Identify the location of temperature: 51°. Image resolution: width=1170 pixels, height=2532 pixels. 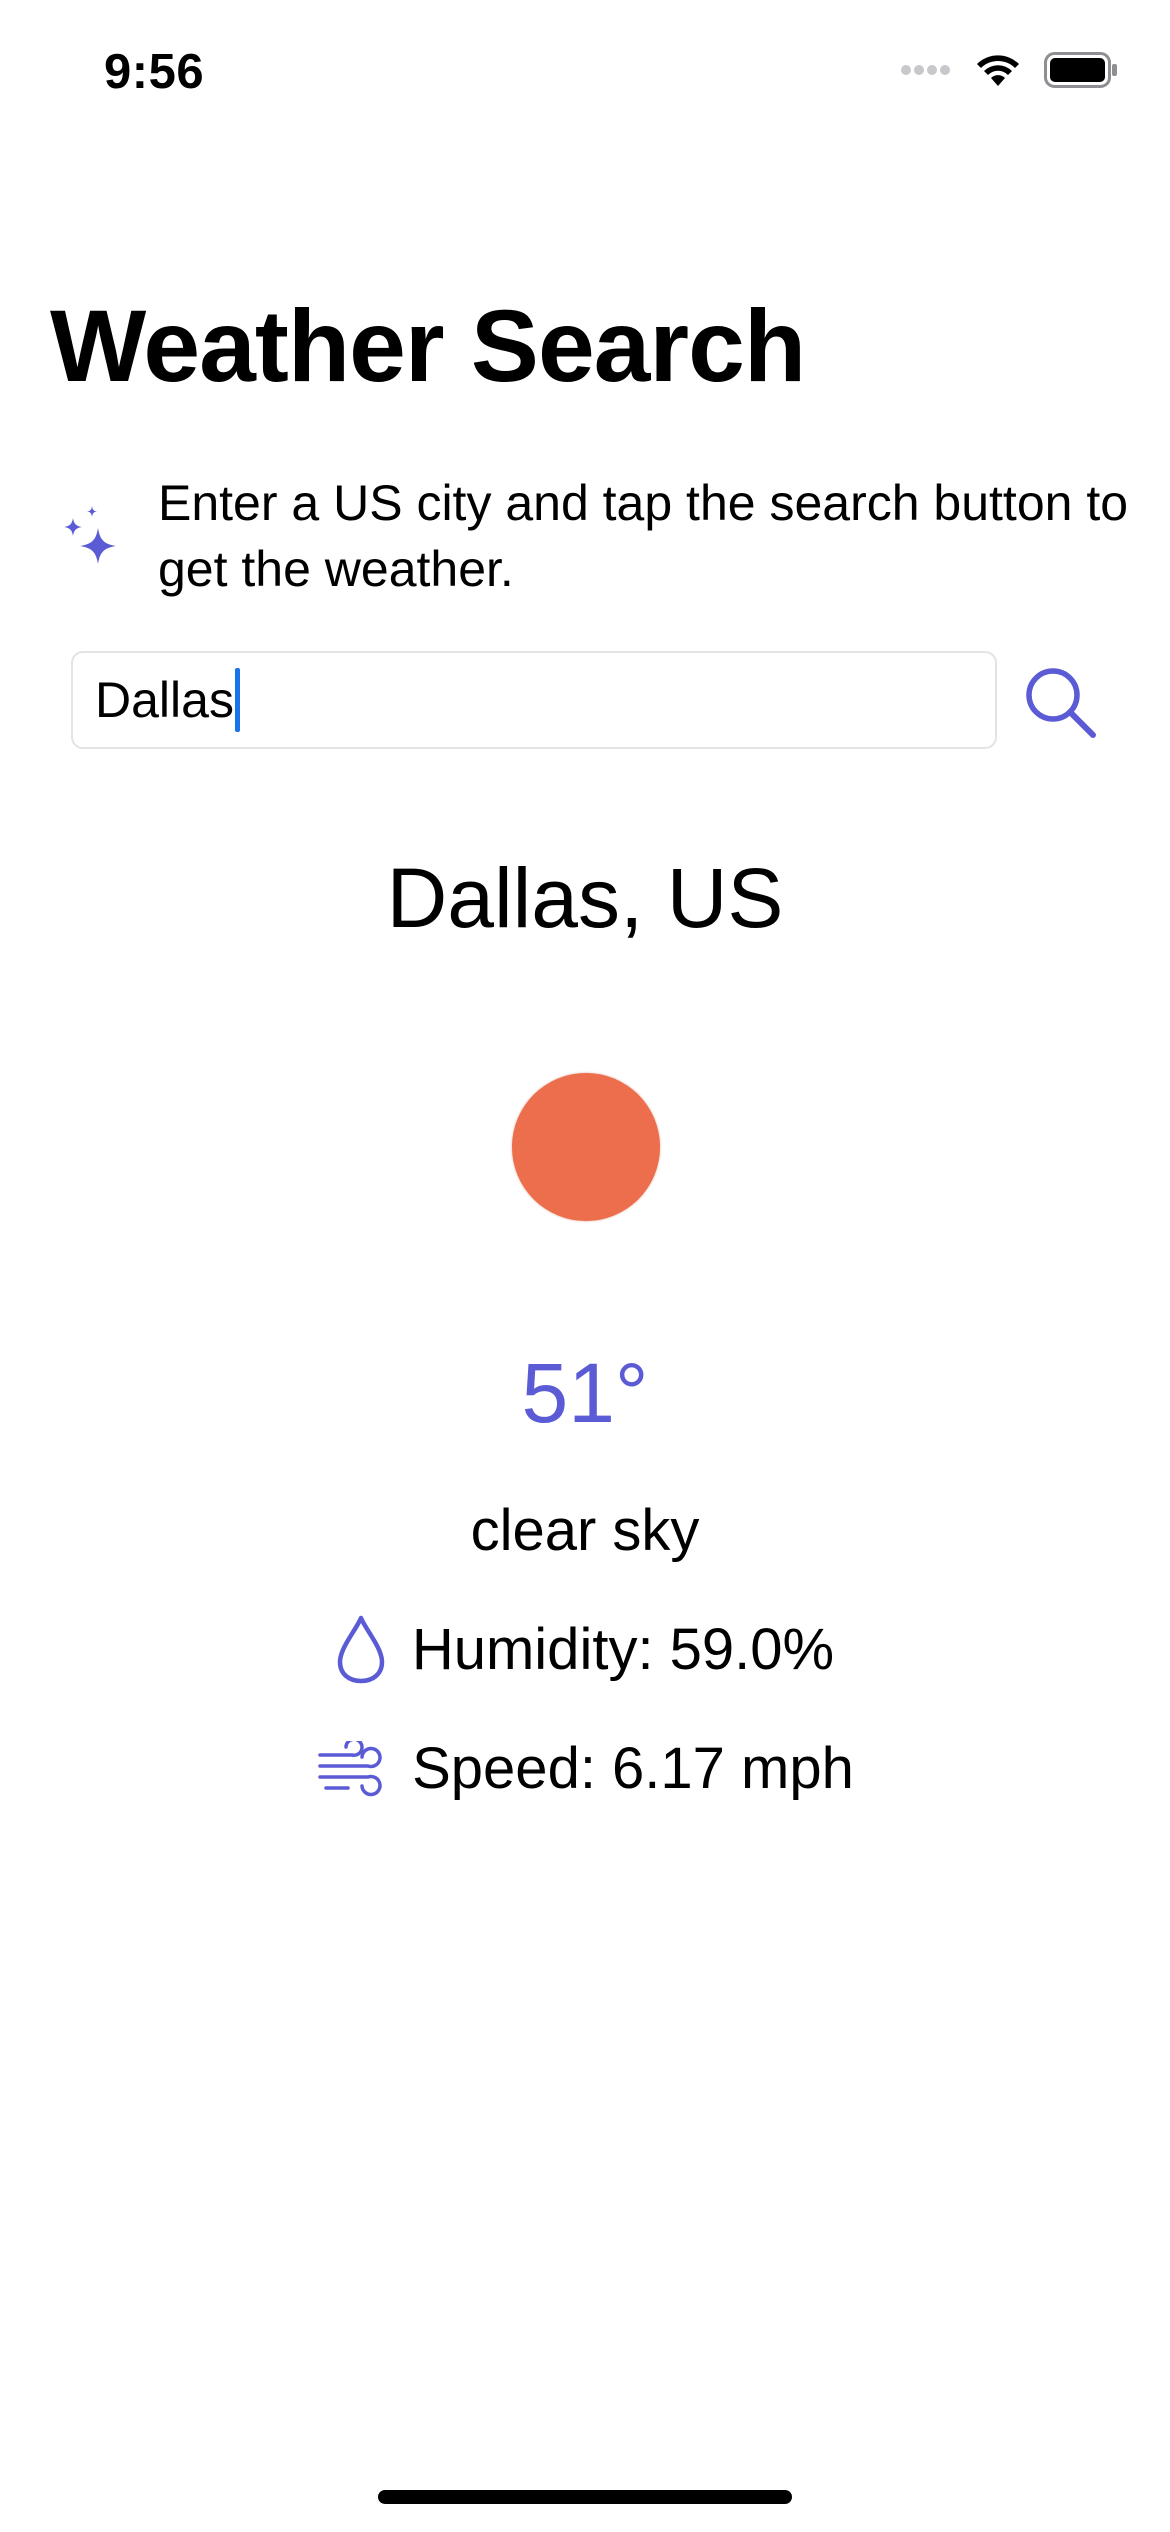
(585, 1393).